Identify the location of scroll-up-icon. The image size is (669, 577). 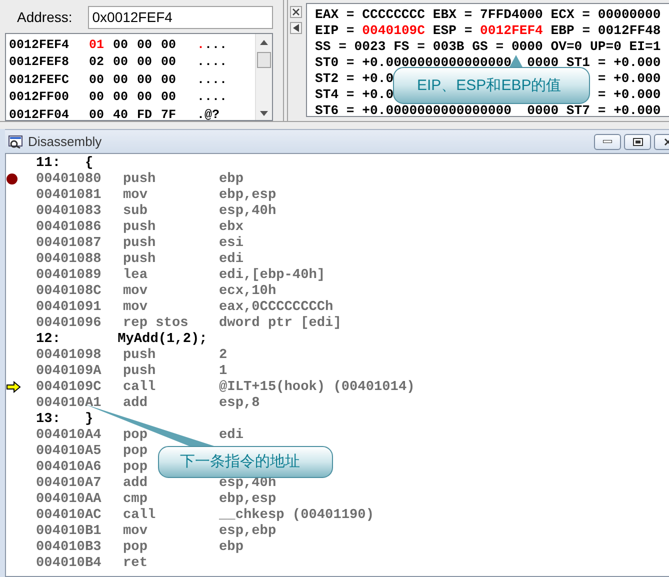
(264, 42).